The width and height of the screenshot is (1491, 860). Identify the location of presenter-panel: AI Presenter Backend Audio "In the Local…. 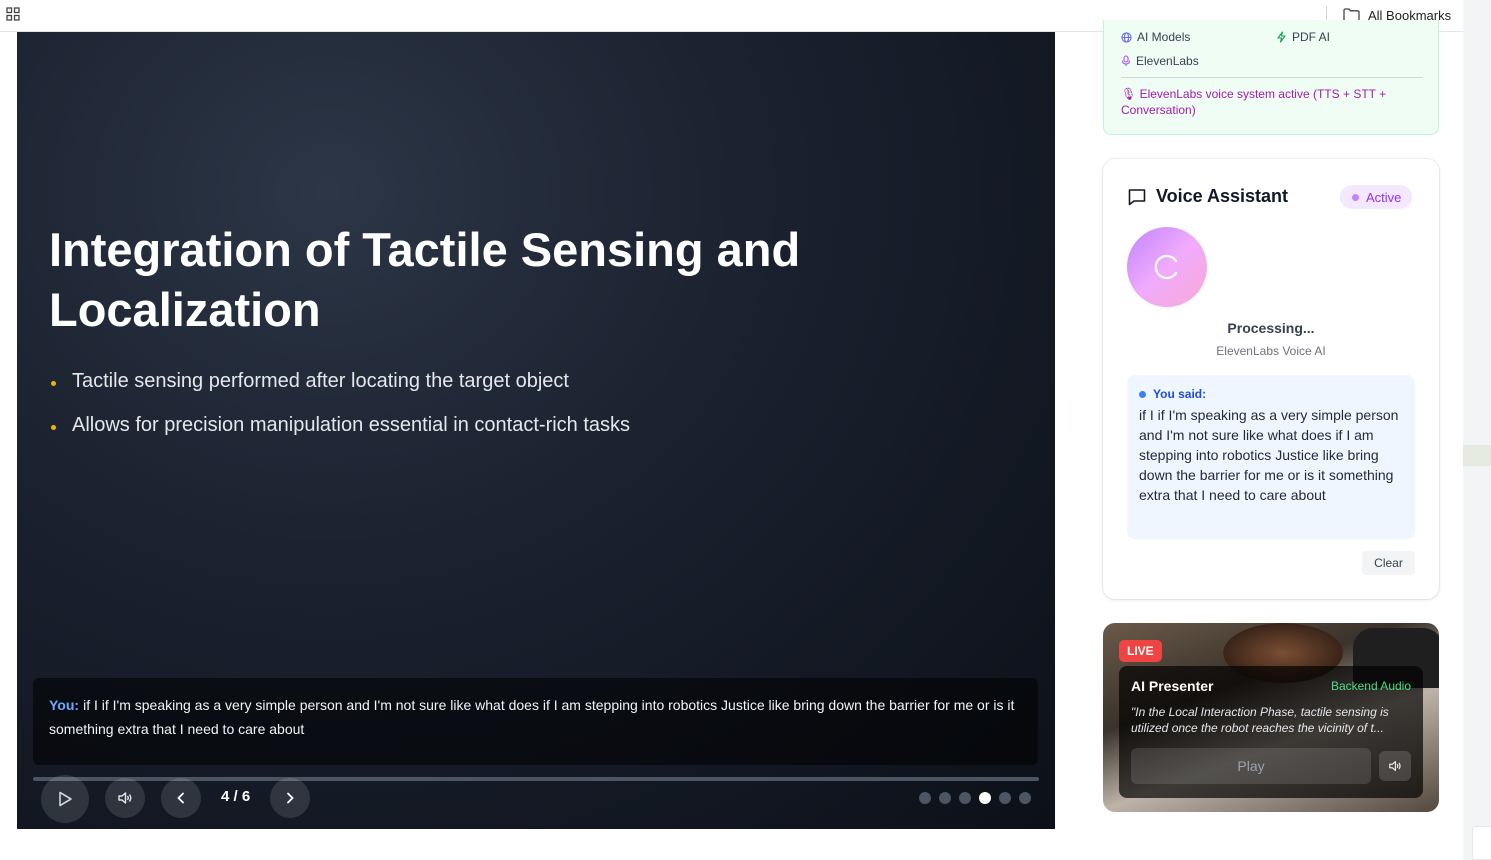
(1271, 732).